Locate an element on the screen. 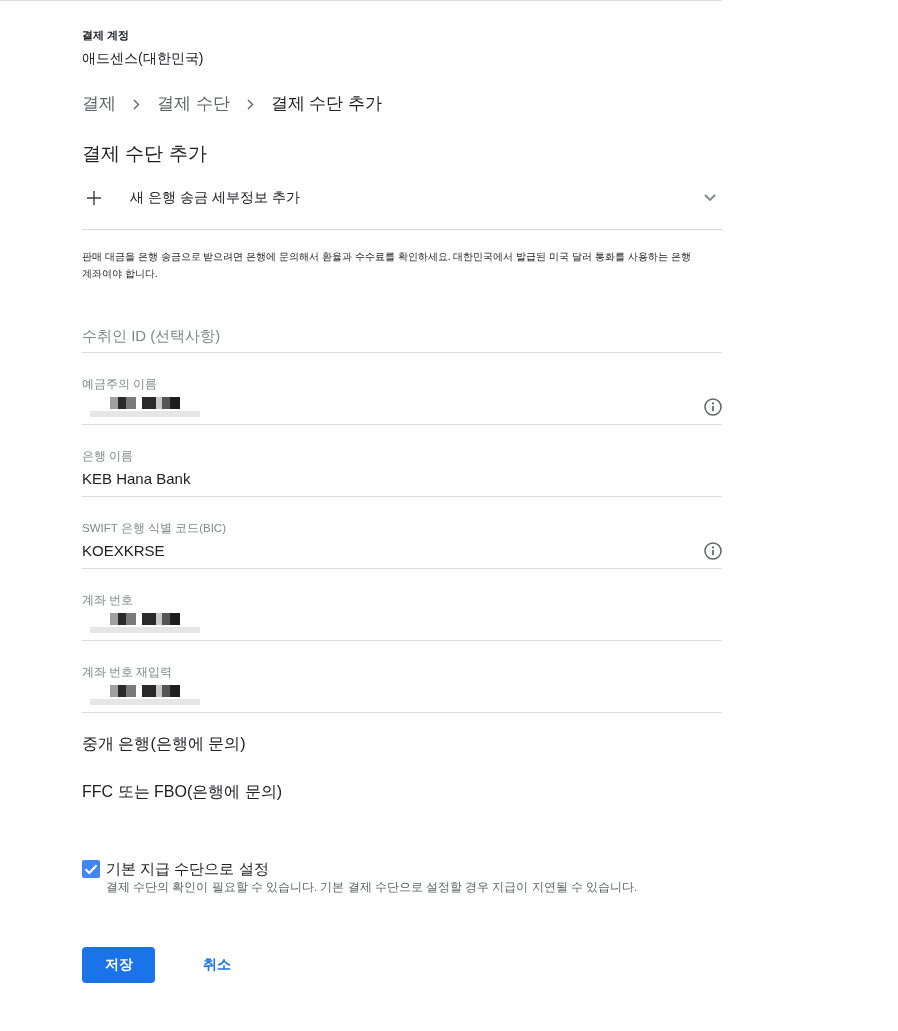 The width and height of the screenshot is (898, 1031). input-field: 예금주의 이름 is located at coordinates (402, 389).